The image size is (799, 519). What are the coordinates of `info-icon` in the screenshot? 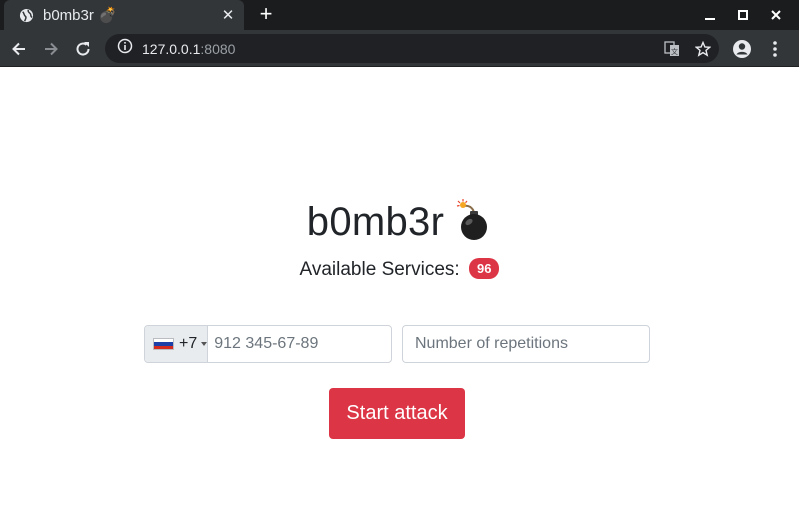 It's located at (125, 48).